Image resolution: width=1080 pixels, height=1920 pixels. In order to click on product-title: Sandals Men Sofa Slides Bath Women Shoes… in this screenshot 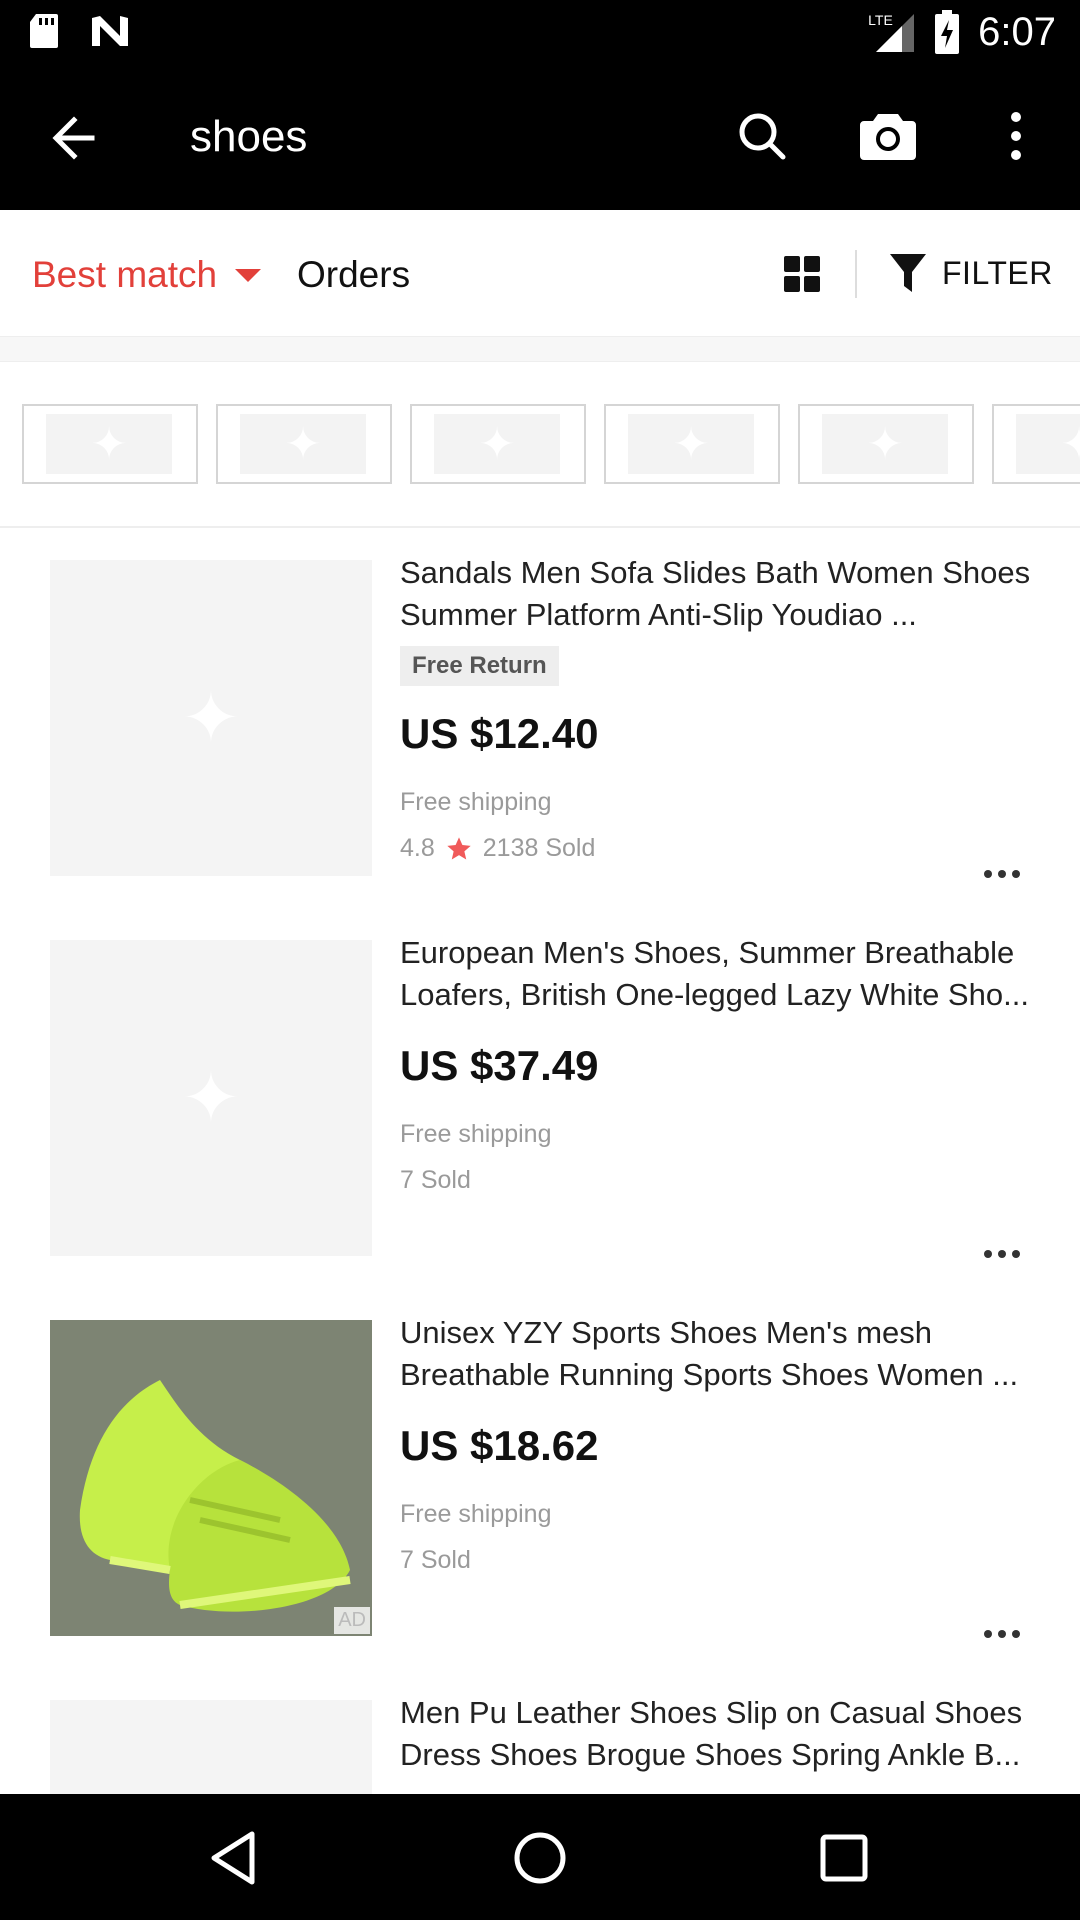, I will do `click(716, 594)`.